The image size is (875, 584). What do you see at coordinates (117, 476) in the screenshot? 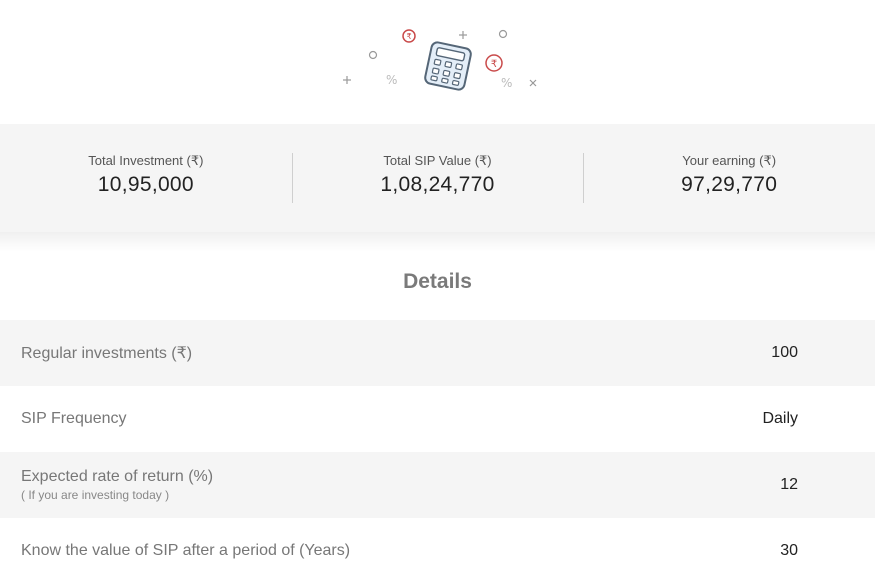
I see `detail-label: Expected rate of return (%)` at bounding box center [117, 476].